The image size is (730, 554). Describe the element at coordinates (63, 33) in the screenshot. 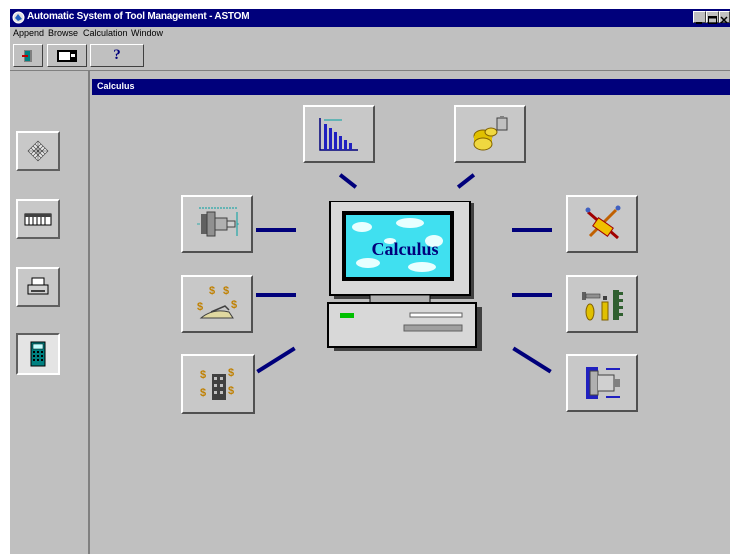

I see `menu-browse: Browse` at that location.